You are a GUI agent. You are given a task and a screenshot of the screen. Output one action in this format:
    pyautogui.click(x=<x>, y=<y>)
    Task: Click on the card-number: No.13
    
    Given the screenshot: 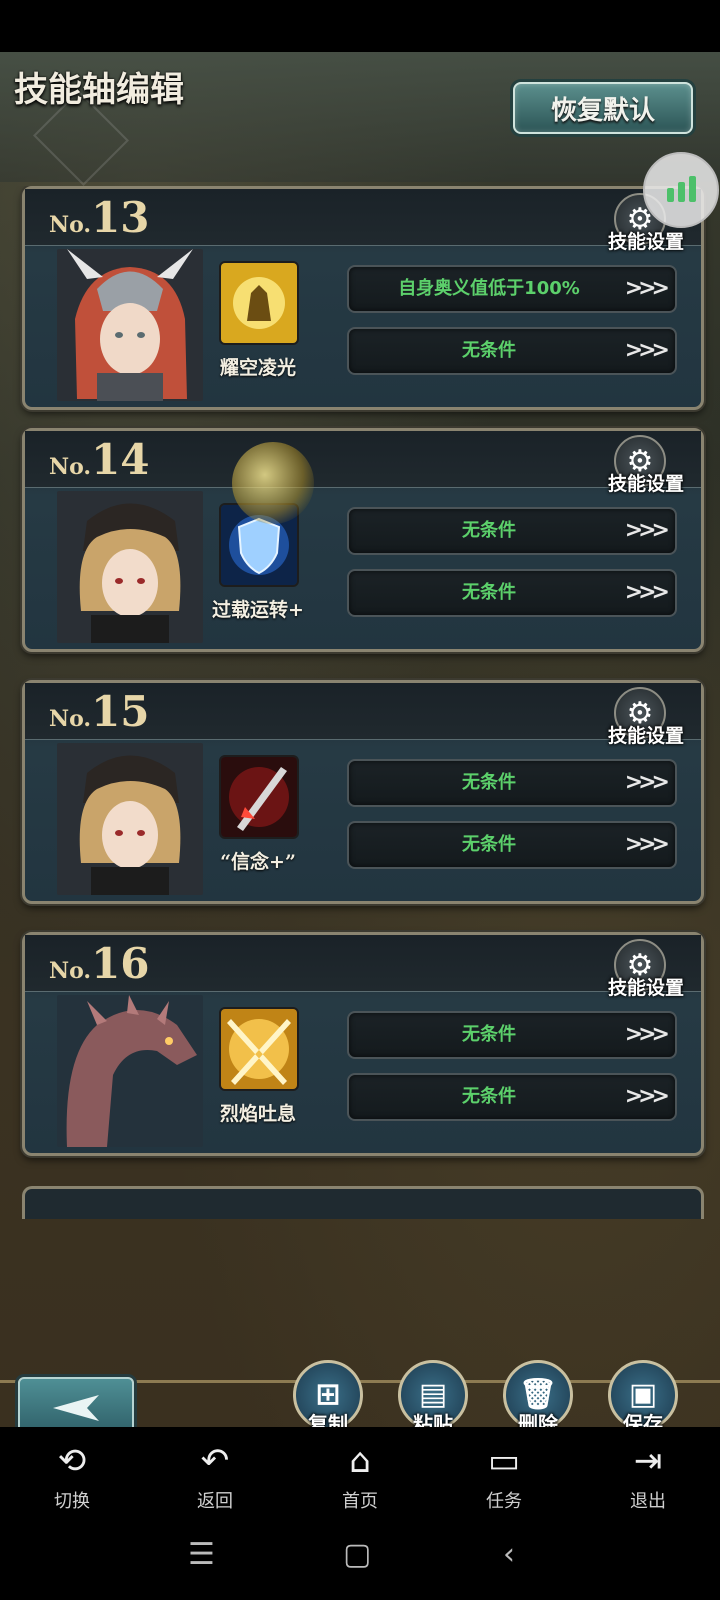 What is the action you would take?
    pyautogui.click(x=99, y=217)
    